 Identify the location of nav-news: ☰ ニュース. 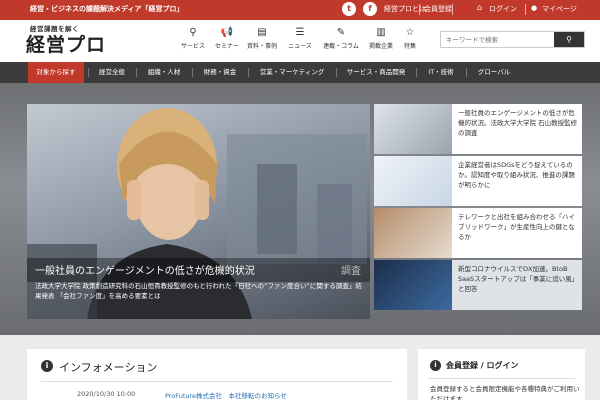
(300, 38).